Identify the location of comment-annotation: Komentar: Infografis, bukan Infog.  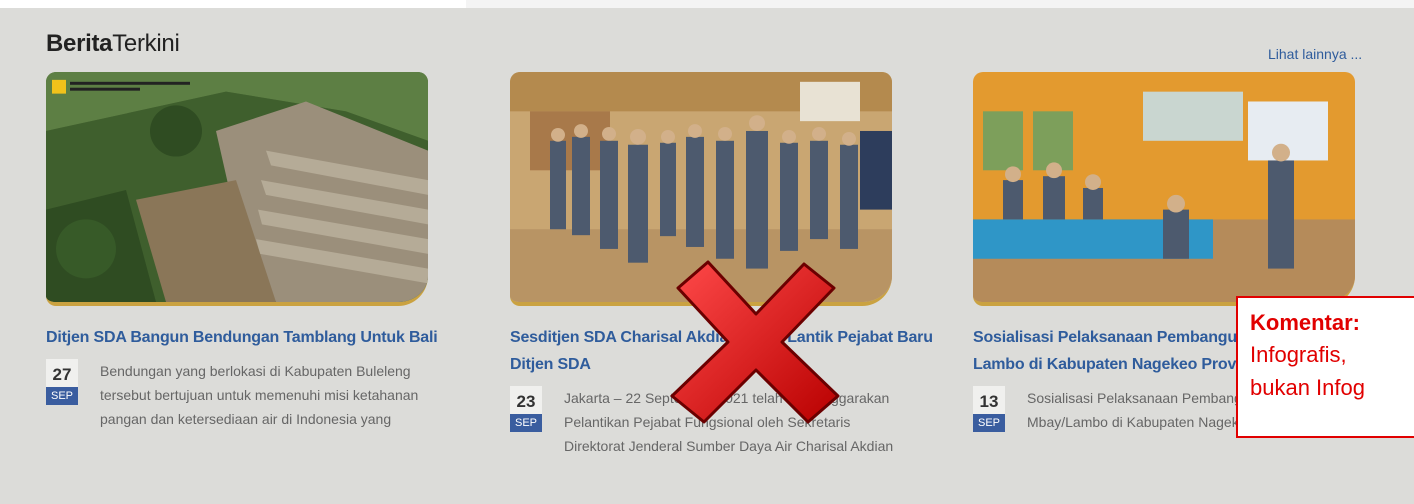
(1325, 367).